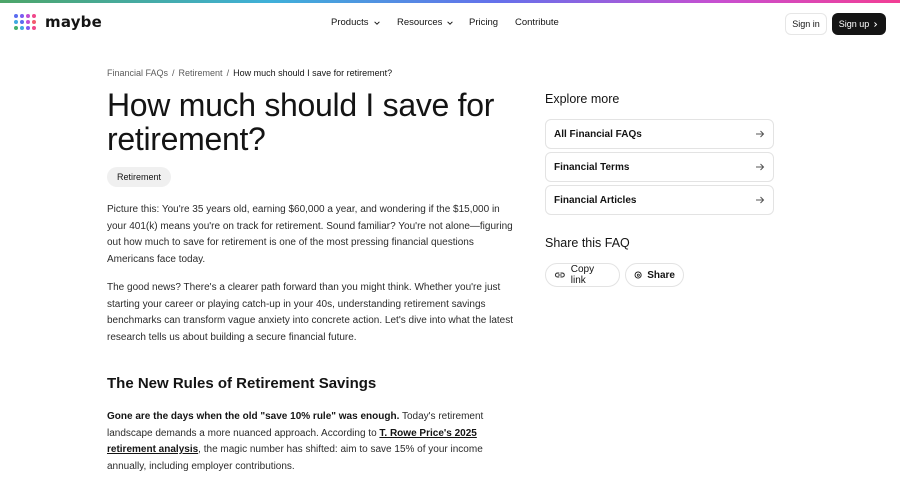 This screenshot has width=900, height=484. Describe the element at coordinates (598, 134) in the screenshot. I see `explore-link-label: All Financial FAQs` at that location.